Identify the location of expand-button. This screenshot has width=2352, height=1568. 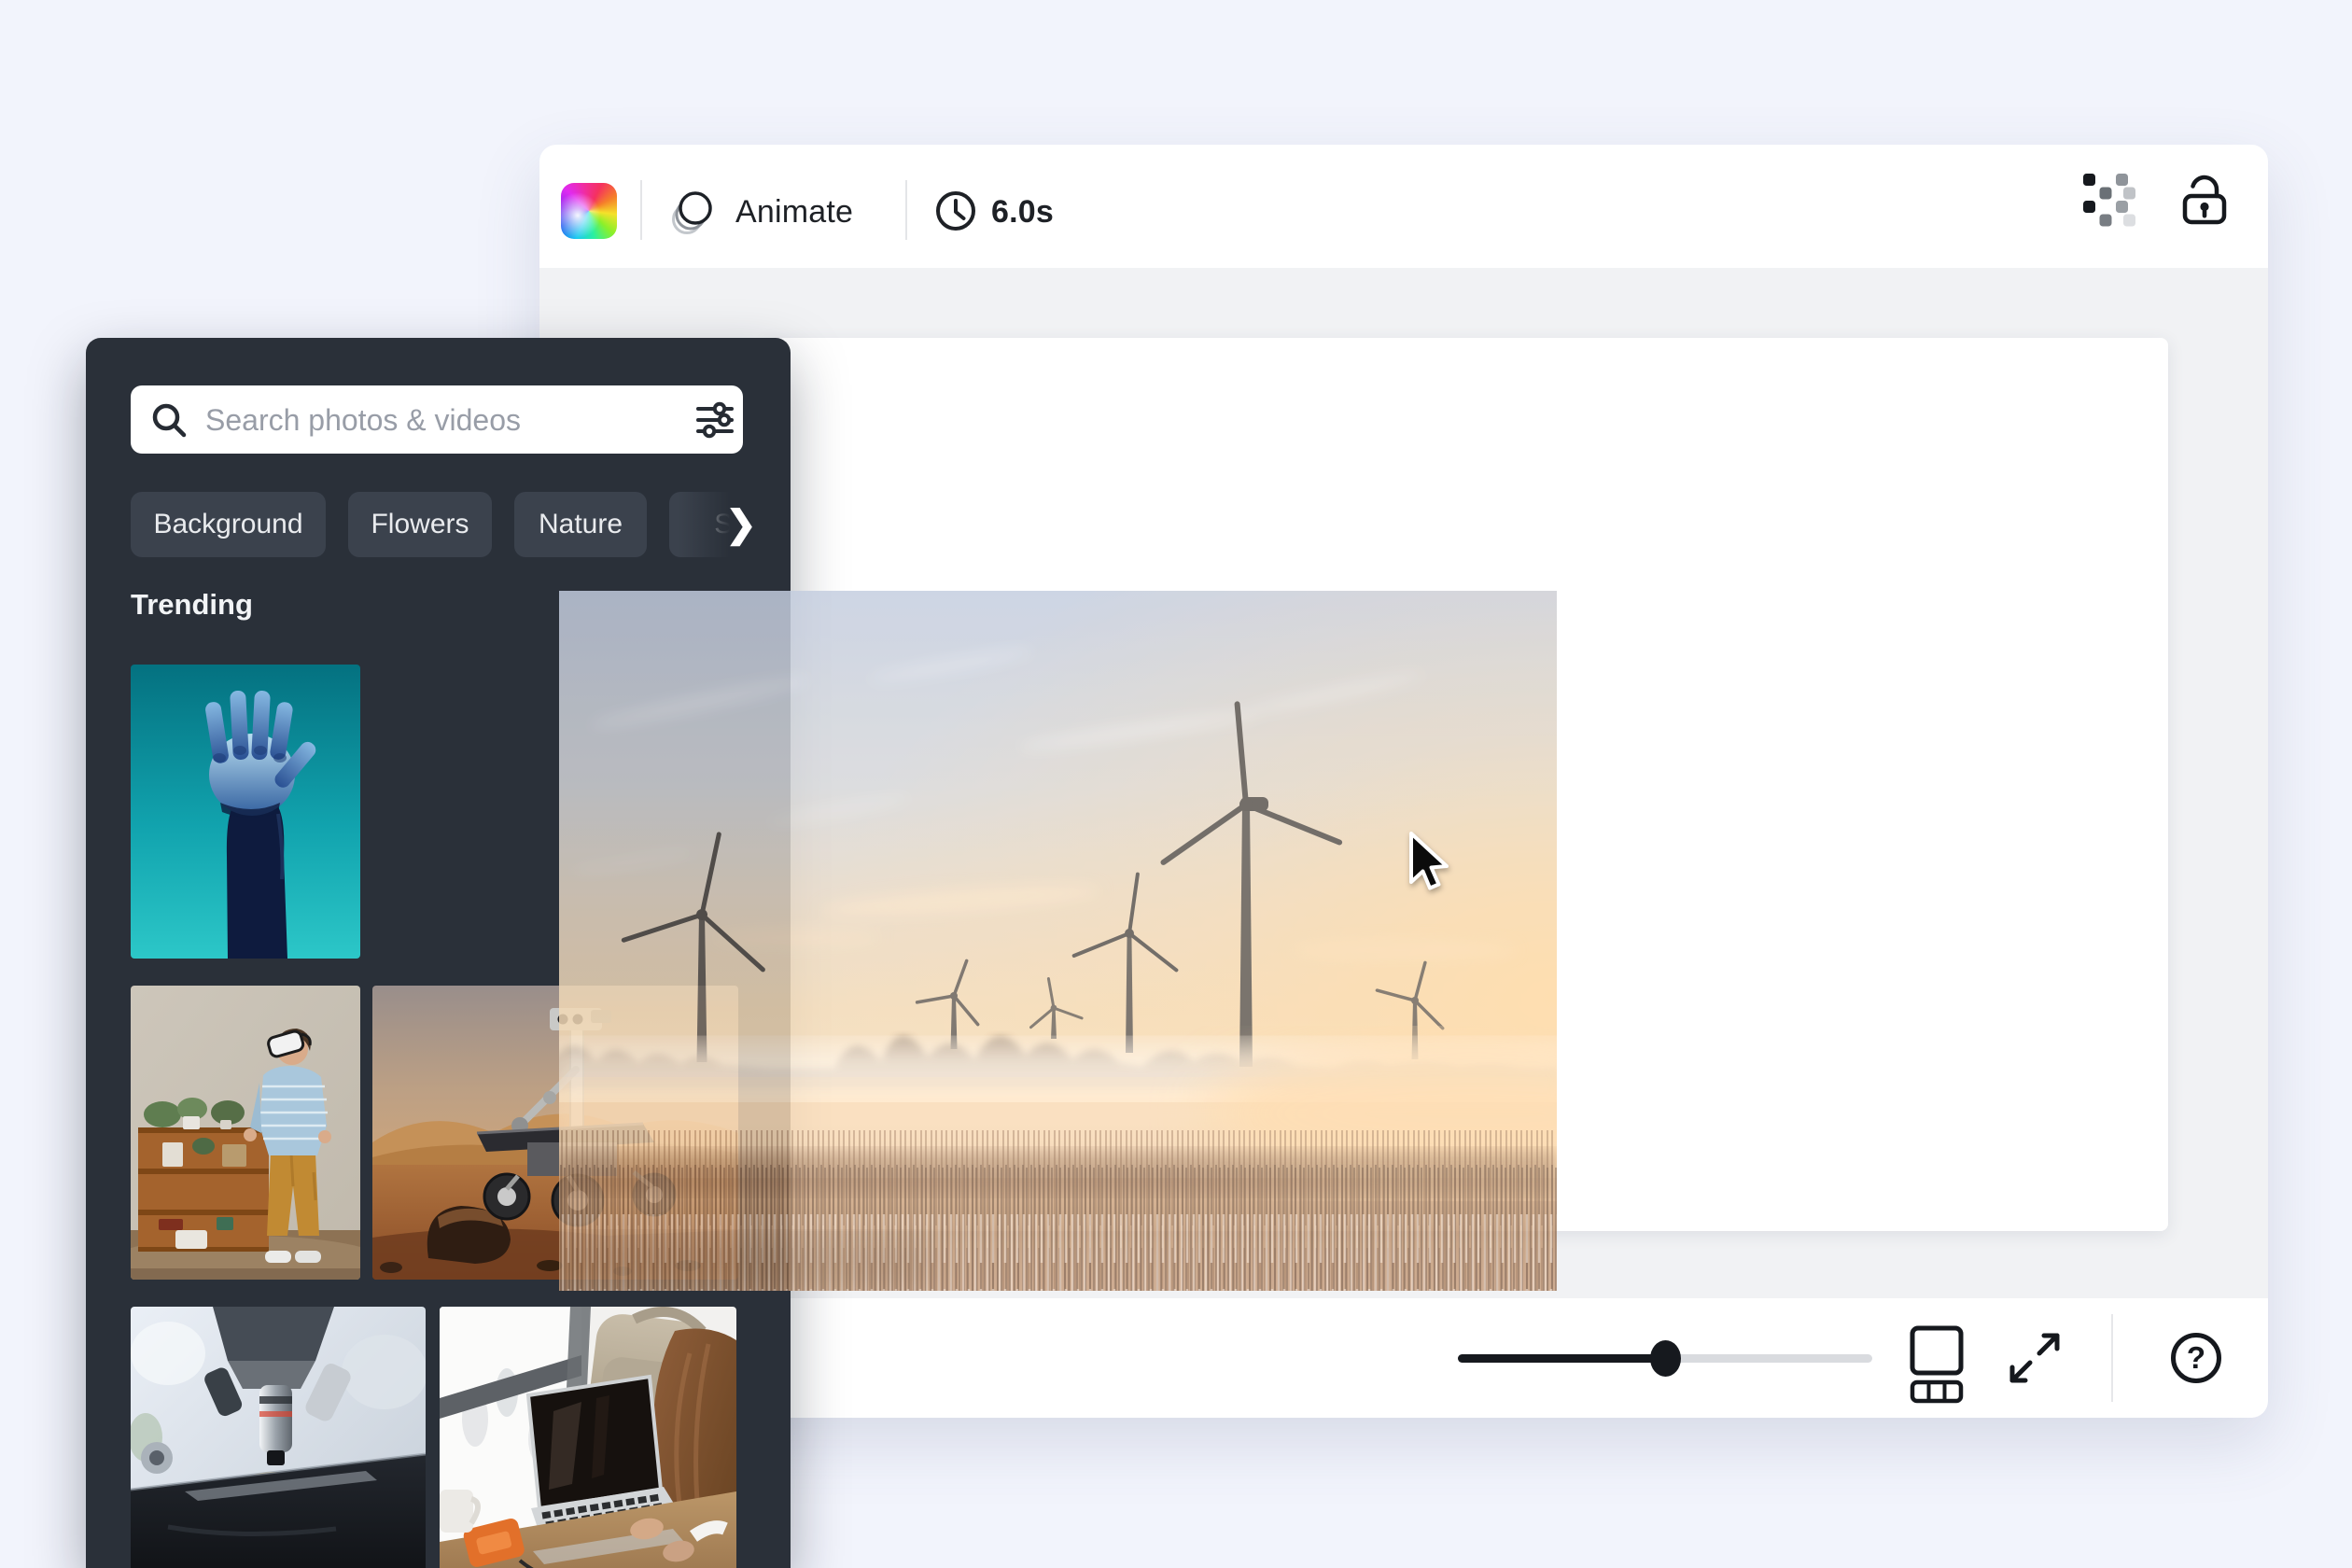
(2035, 1358).